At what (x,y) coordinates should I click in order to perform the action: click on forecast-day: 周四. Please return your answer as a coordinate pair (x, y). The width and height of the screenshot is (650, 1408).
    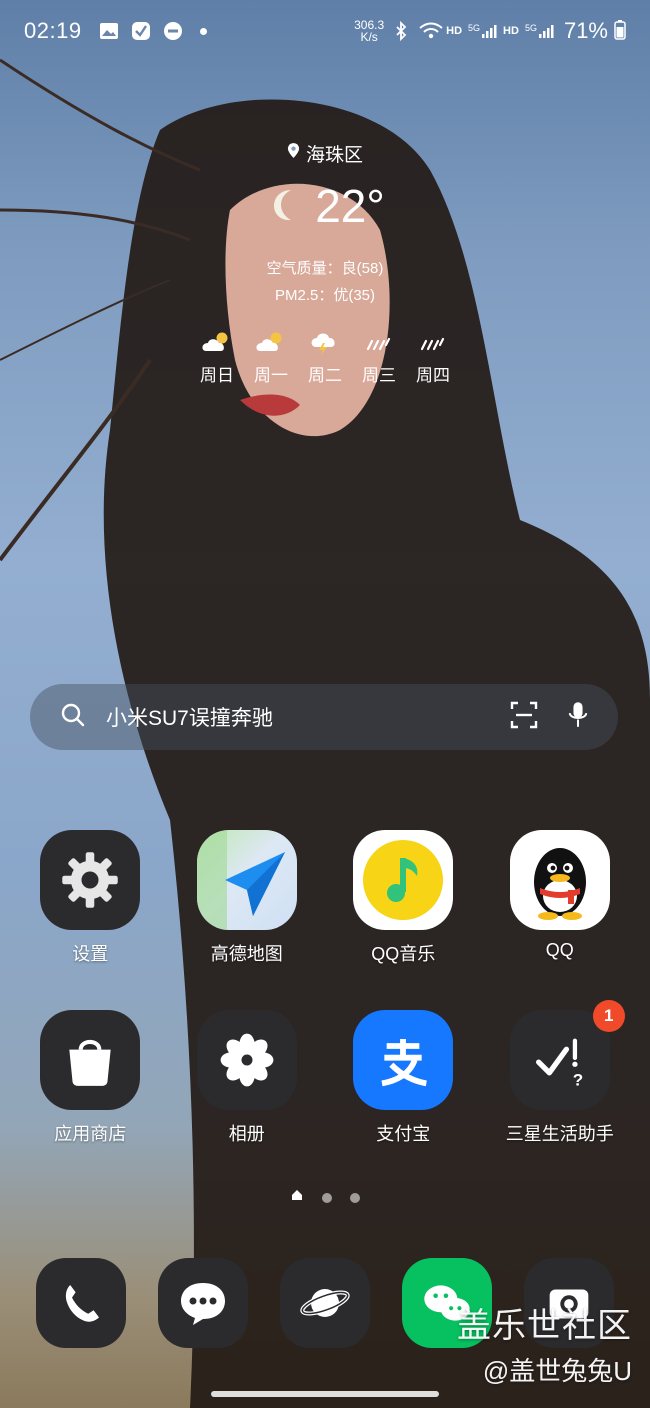
    Looking at the image, I should click on (433, 357).